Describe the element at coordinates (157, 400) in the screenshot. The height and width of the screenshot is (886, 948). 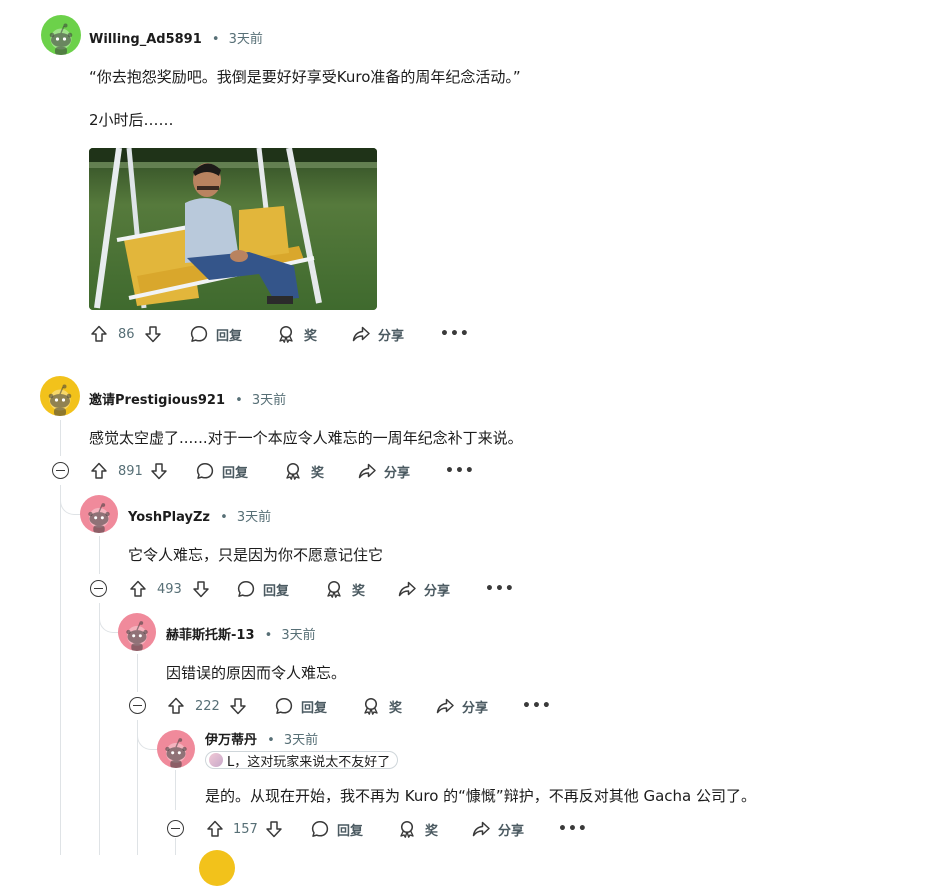
I see `username: 邀请Prestigious921` at that location.